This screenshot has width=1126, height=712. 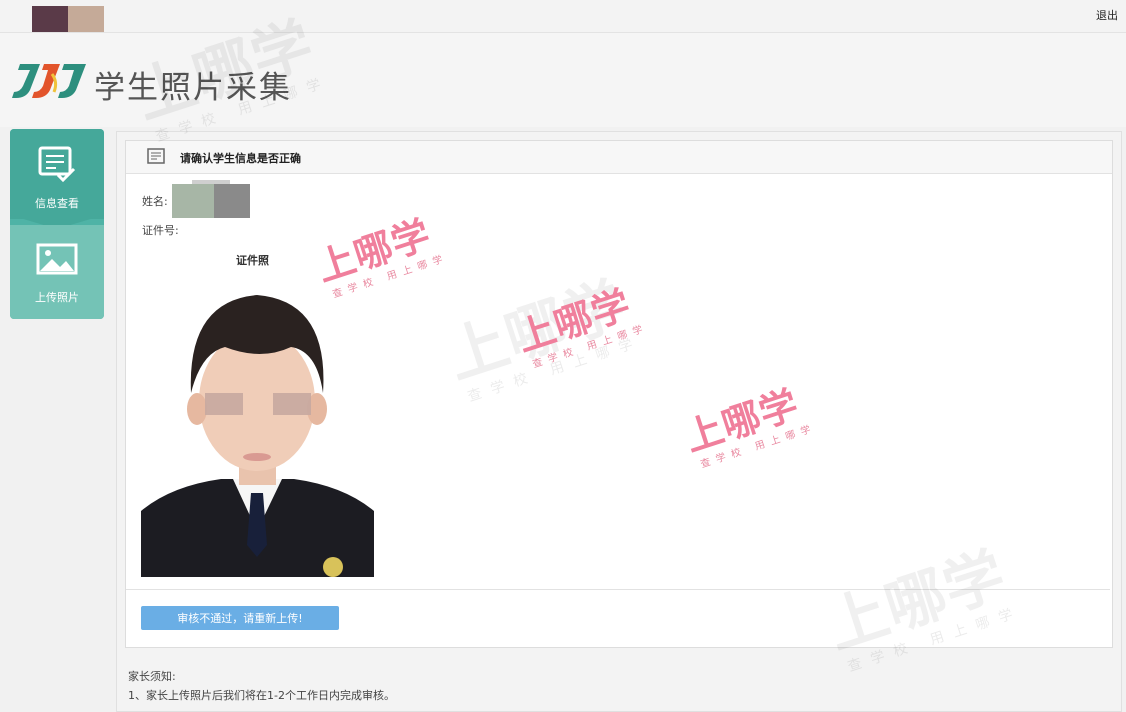 What do you see at coordinates (57, 203) in the screenshot?
I see `sidebar-item-label: 信息查看` at bounding box center [57, 203].